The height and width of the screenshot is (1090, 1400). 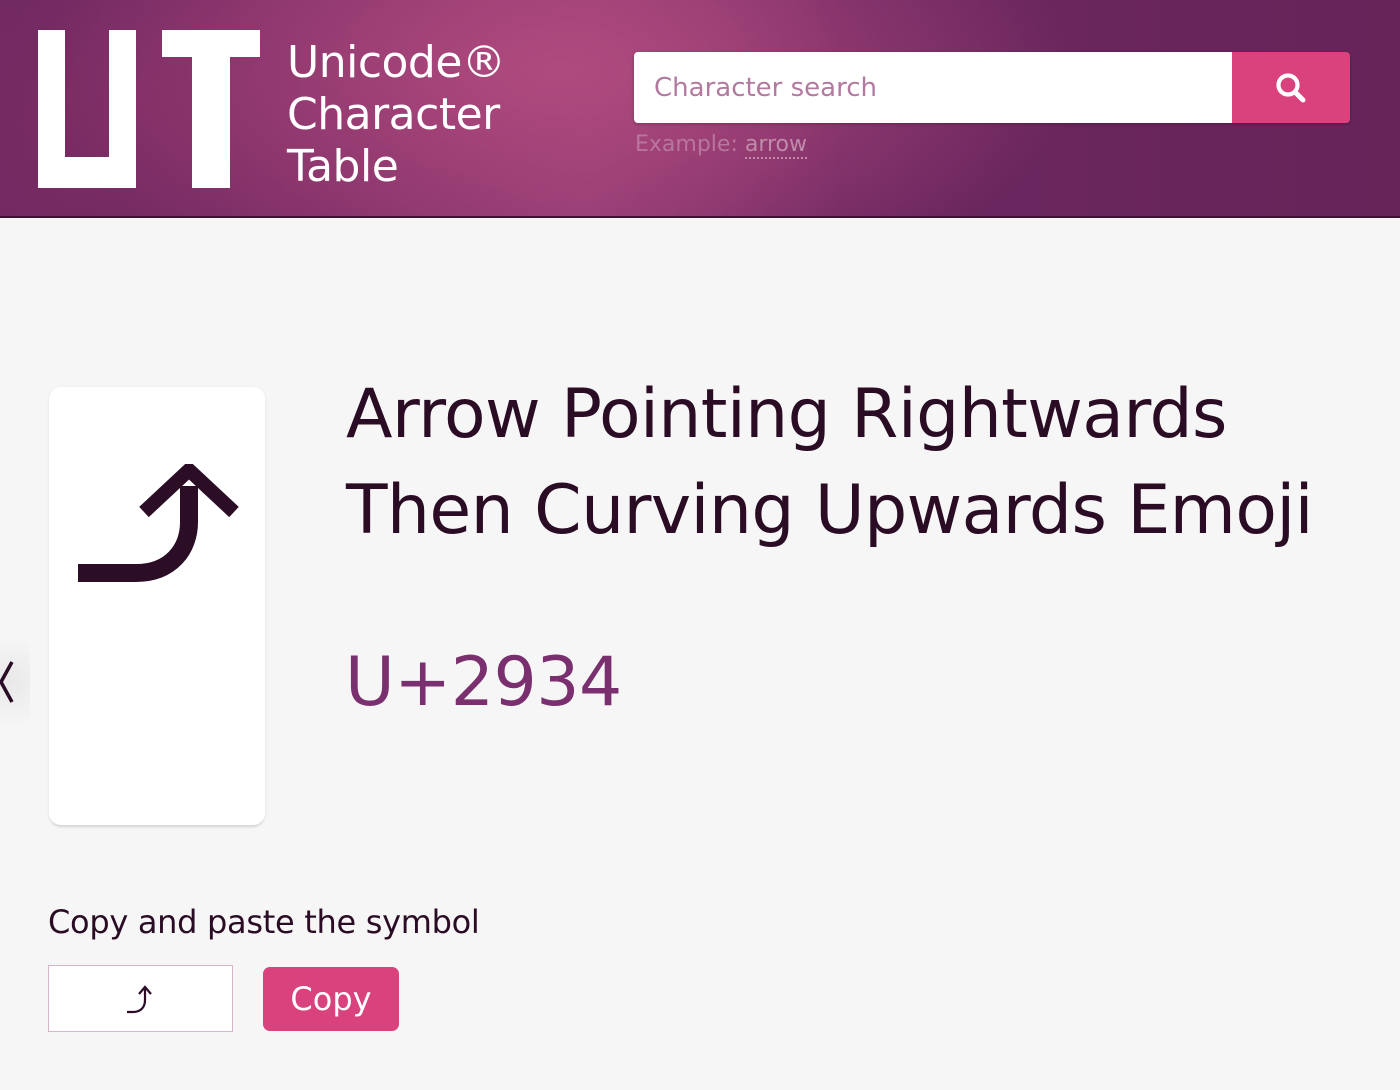 I want to click on copy-field-glyph, so click(x=139, y=998).